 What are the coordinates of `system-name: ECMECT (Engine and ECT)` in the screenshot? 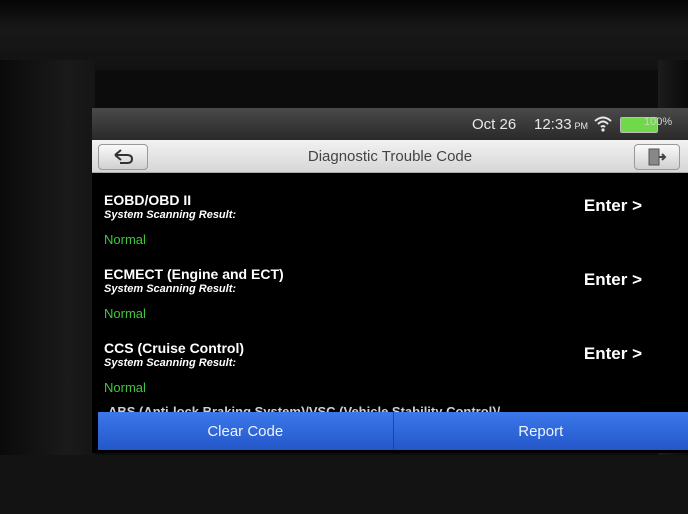 It's located at (194, 274).